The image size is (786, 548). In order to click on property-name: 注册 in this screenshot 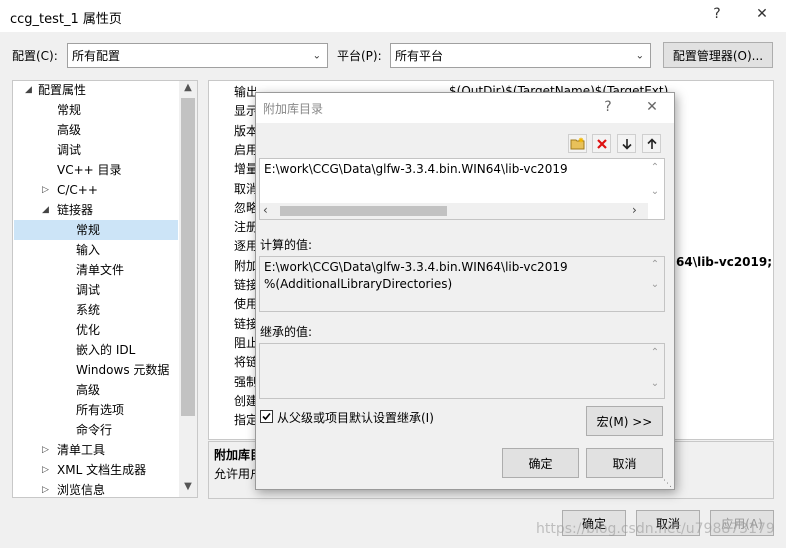, I will do `click(245, 227)`.